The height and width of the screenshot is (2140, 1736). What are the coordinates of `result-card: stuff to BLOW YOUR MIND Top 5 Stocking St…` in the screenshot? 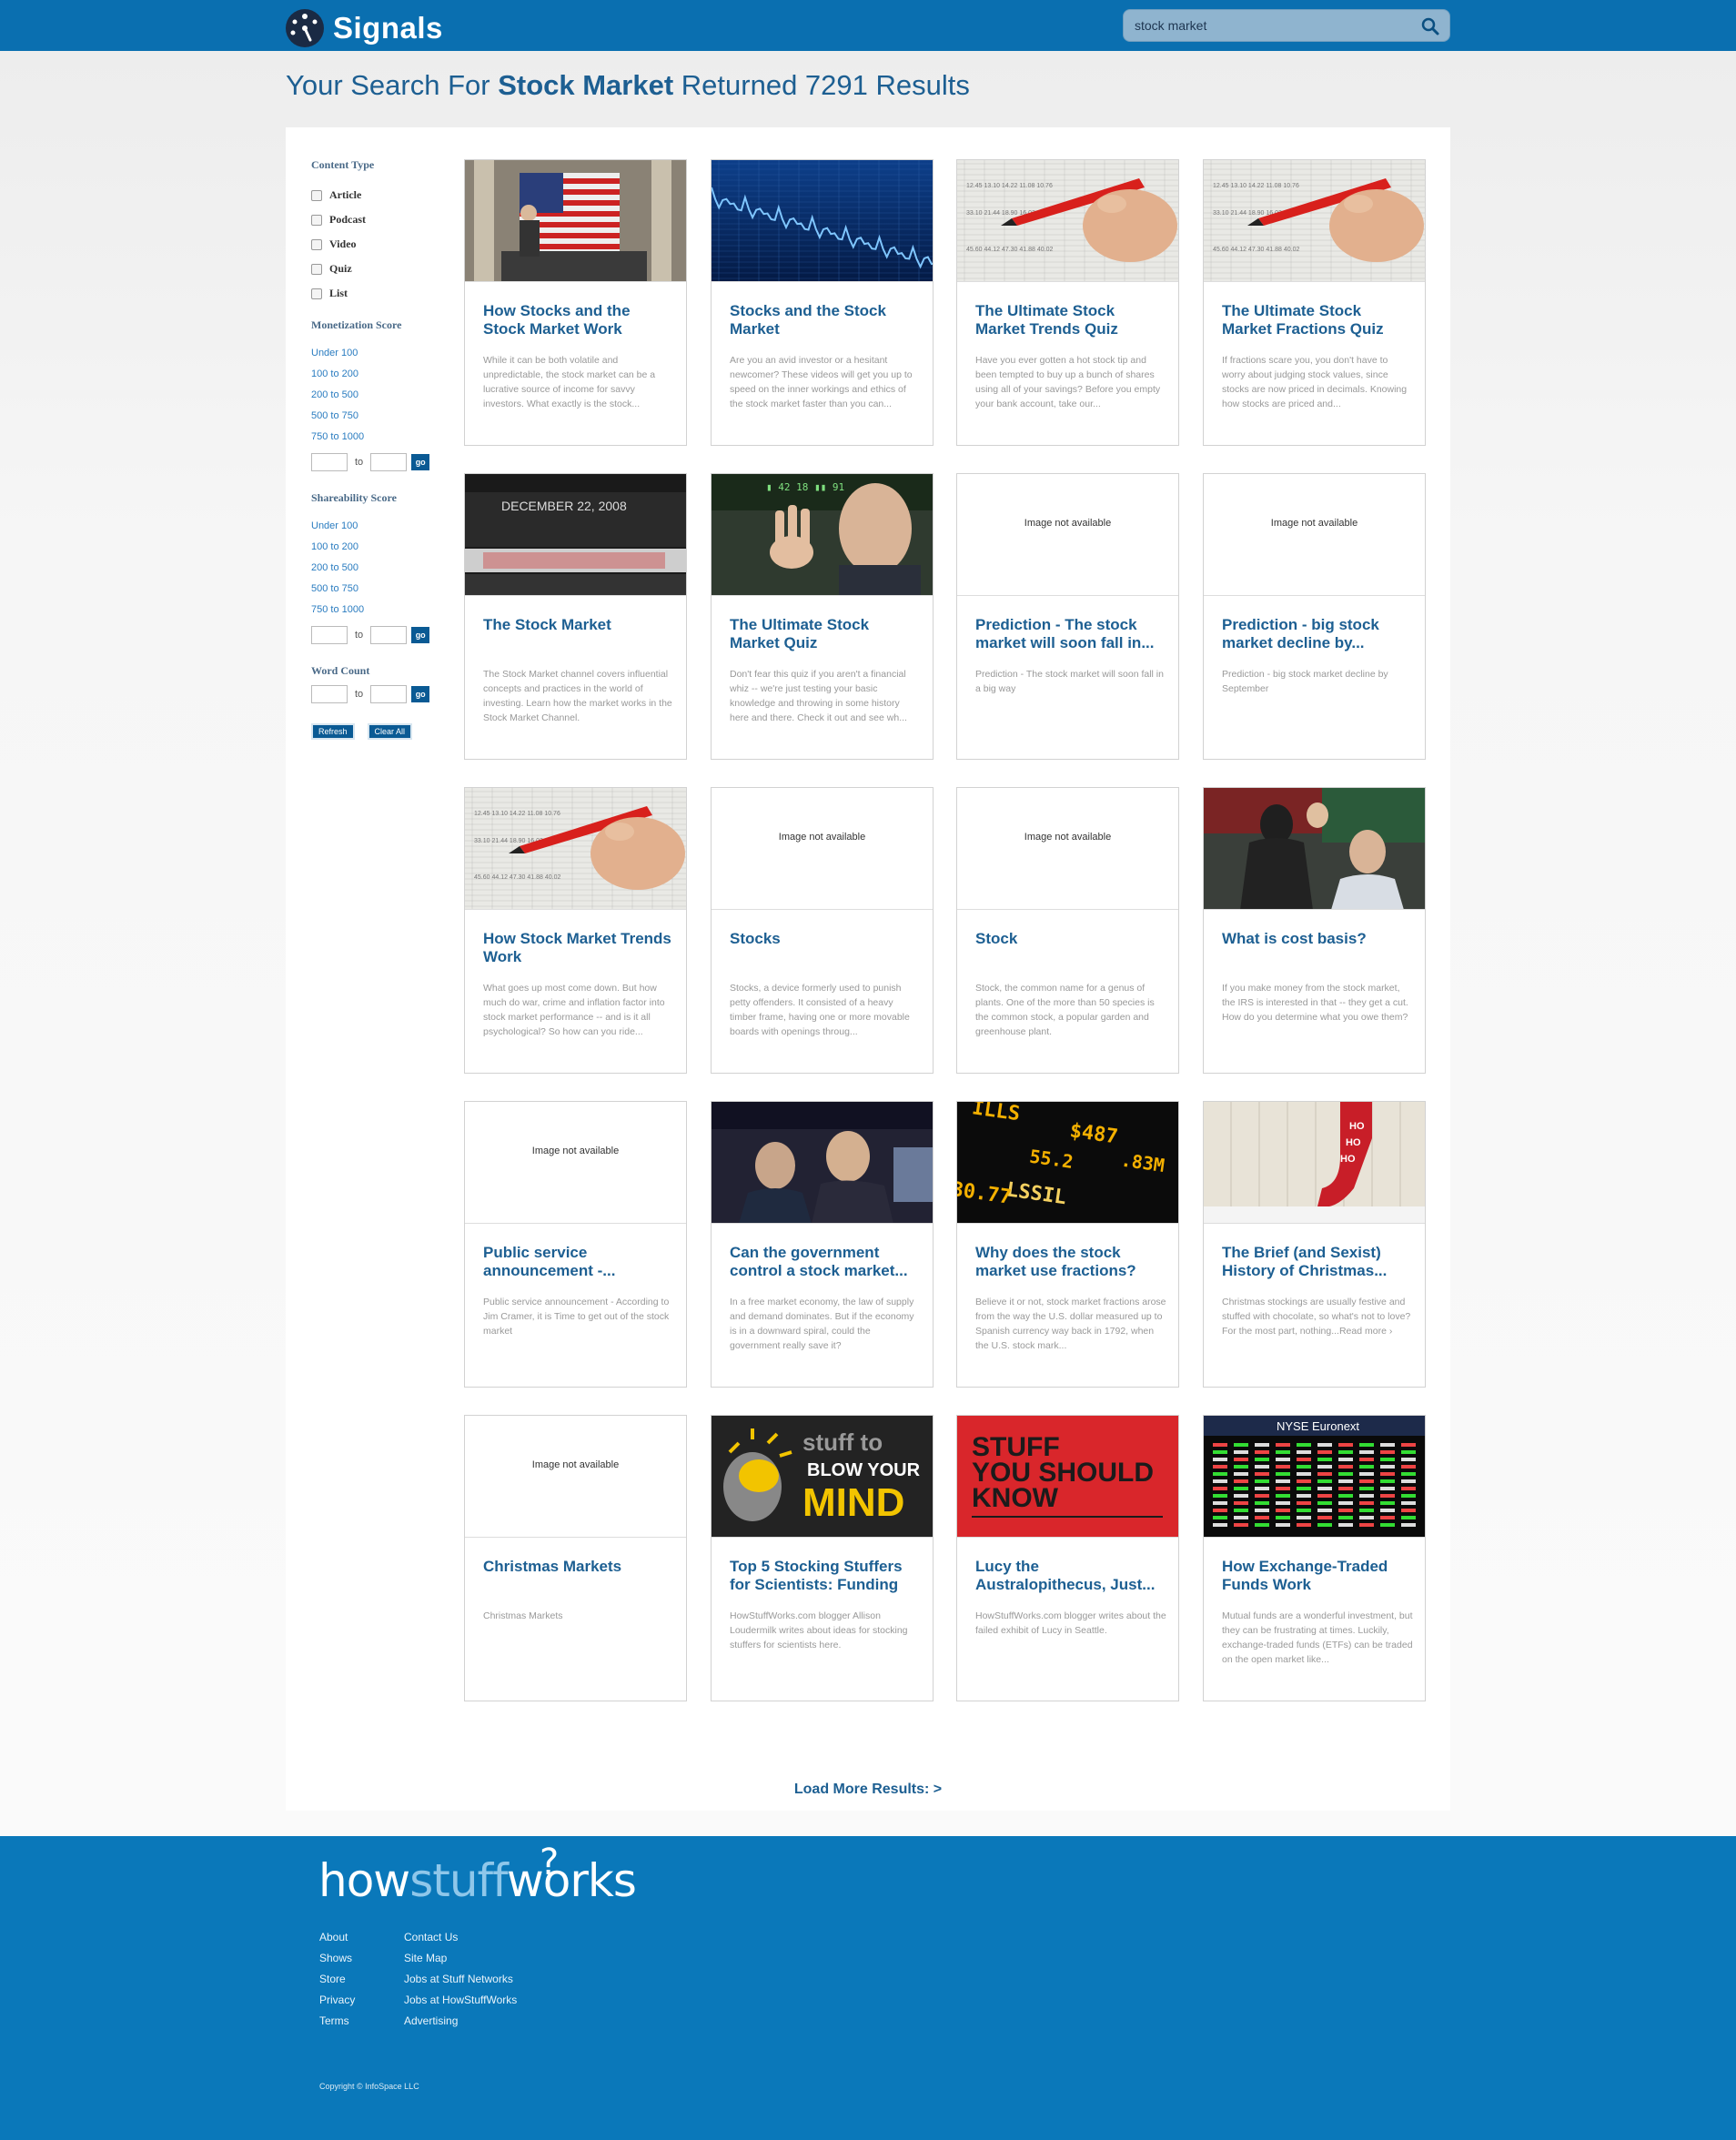 It's located at (822, 1558).